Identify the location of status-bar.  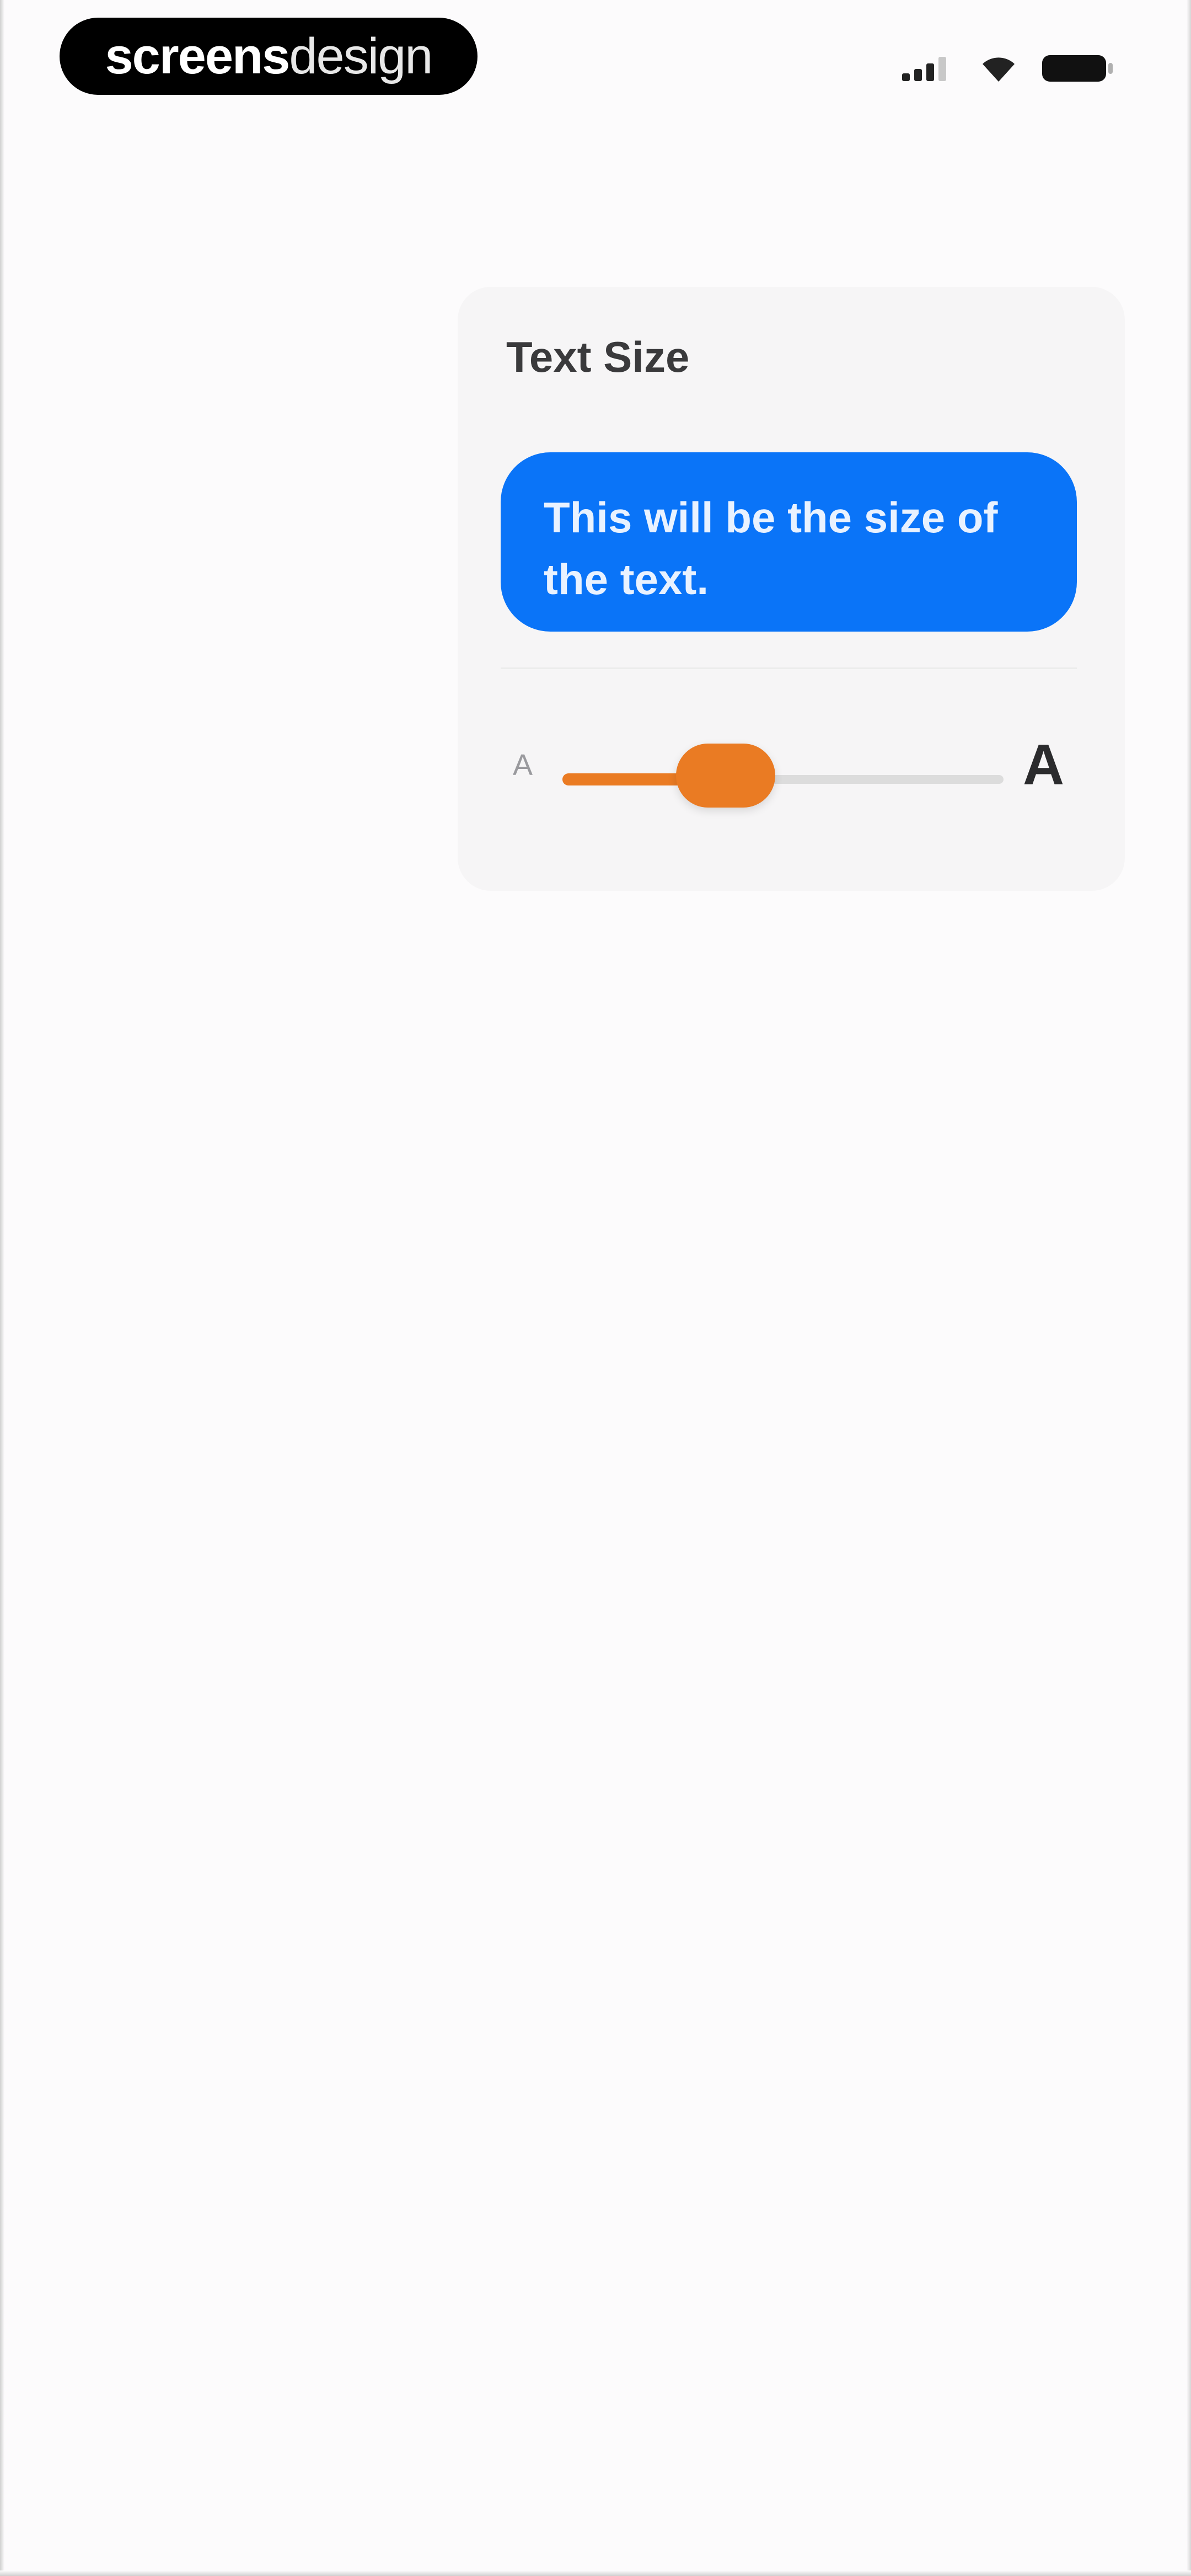
(1008, 68).